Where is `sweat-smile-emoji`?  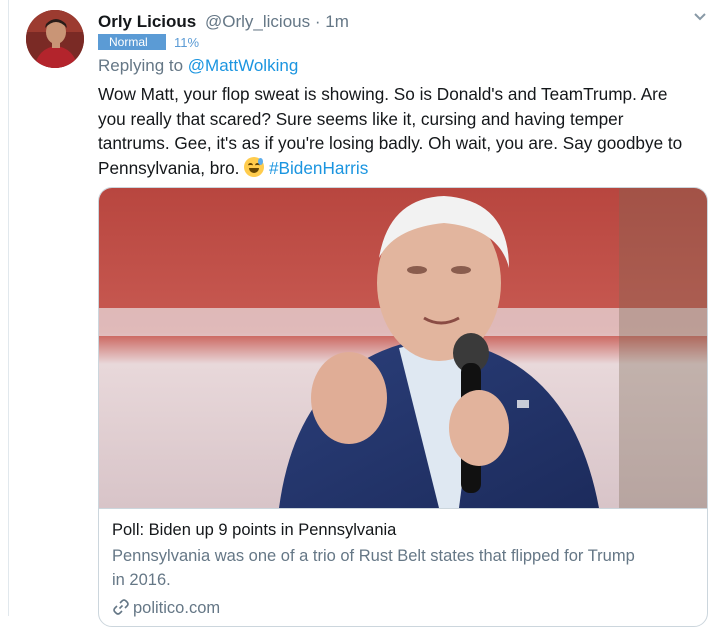
sweat-smile-emoji is located at coordinates (254, 166).